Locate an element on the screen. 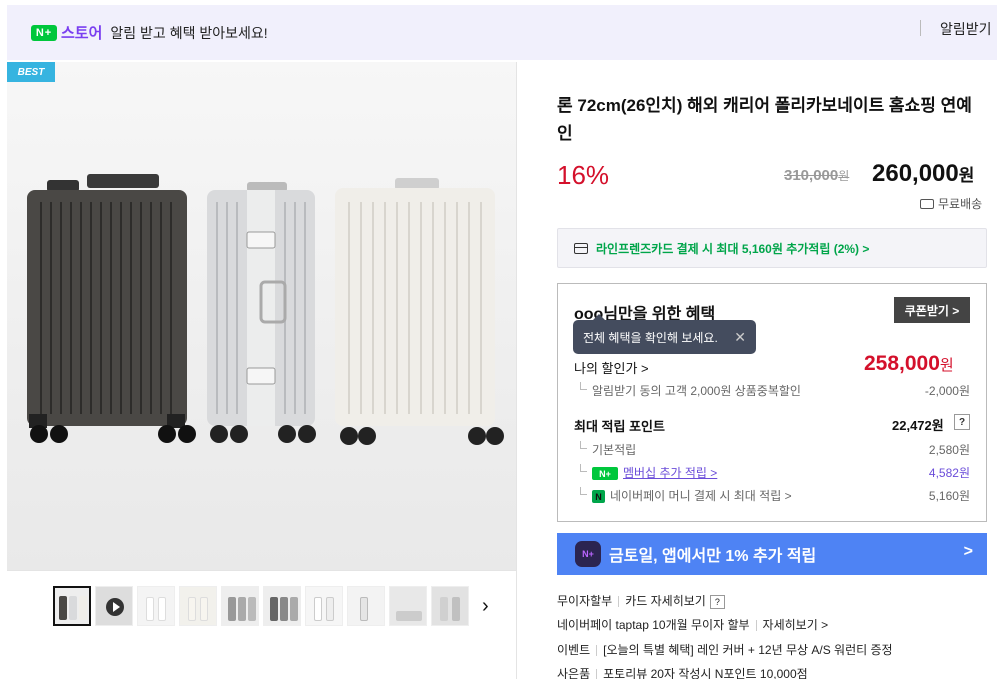 The width and height of the screenshot is (997, 679). card-detail-link: 카드 자세히보기 is located at coordinates (665, 601).